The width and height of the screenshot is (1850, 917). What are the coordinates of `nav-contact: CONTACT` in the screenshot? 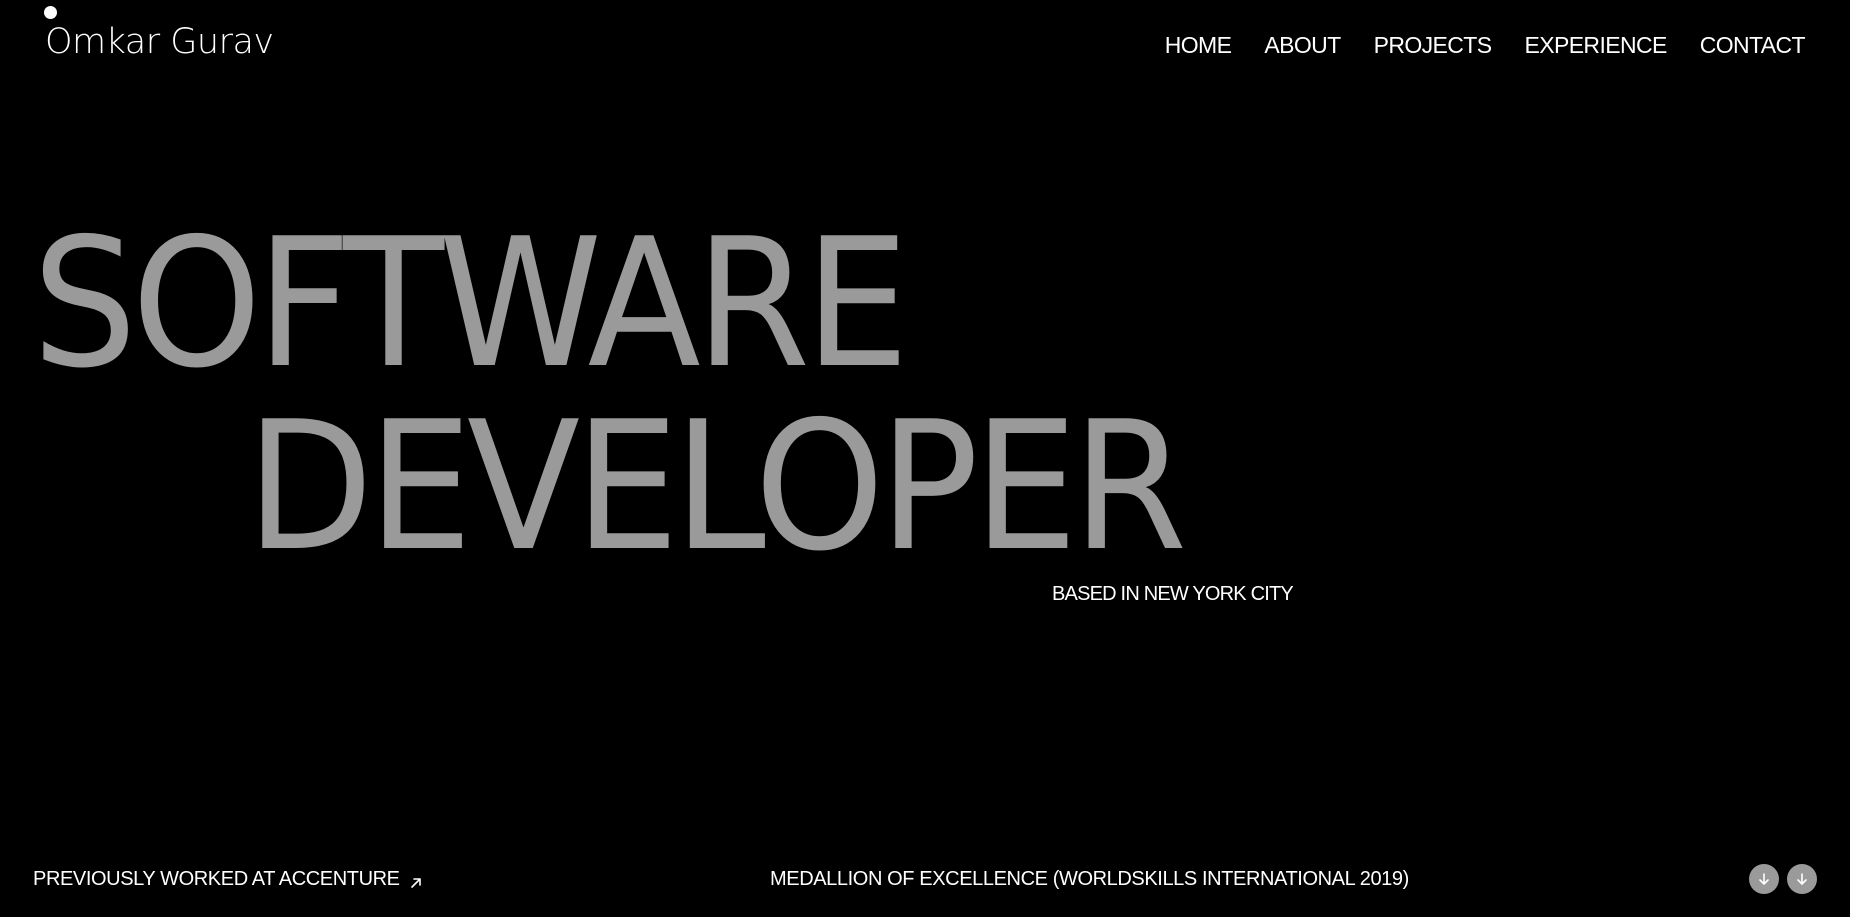 It's located at (1753, 45).